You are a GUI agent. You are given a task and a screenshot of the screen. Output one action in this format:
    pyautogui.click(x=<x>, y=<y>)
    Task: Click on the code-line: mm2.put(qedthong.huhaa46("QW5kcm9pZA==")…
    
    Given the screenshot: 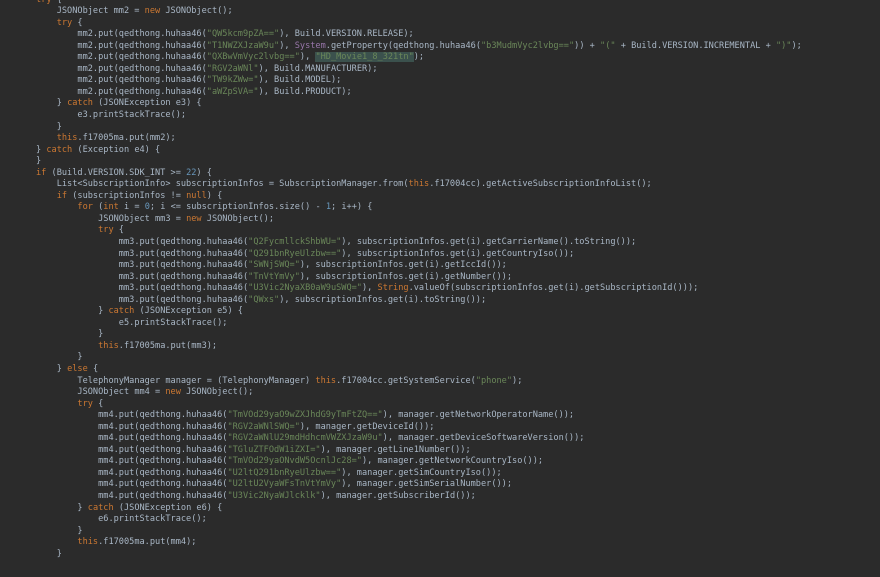 What is the action you would take?
    pyautogui.click(x=440, y=35)
    